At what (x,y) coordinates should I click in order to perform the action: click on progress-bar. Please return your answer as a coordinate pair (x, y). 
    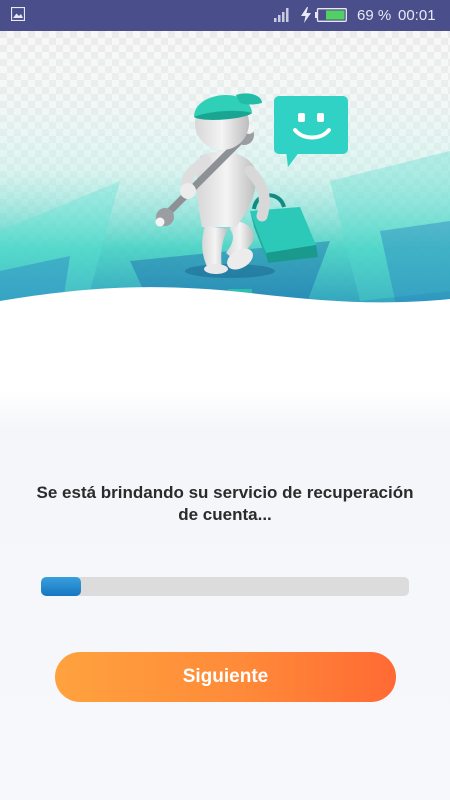
    Looking at the image, I should click on (225, 586).